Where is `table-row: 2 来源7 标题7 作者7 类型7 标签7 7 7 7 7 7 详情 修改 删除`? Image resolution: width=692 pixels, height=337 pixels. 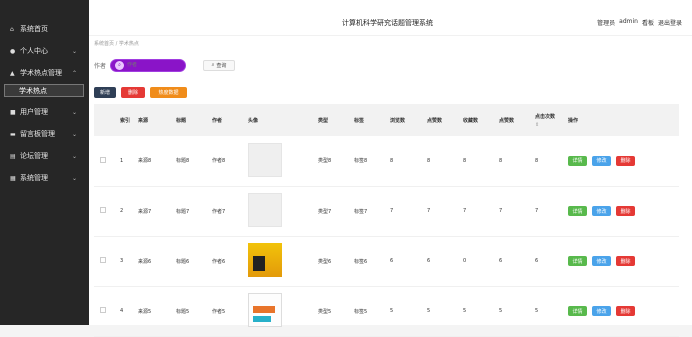
table-row: 2 来源7 标题7 作者7 类型7 标签7 7 7 7 7 7 详情 修改 删除 is located at coordinates (386, 211).